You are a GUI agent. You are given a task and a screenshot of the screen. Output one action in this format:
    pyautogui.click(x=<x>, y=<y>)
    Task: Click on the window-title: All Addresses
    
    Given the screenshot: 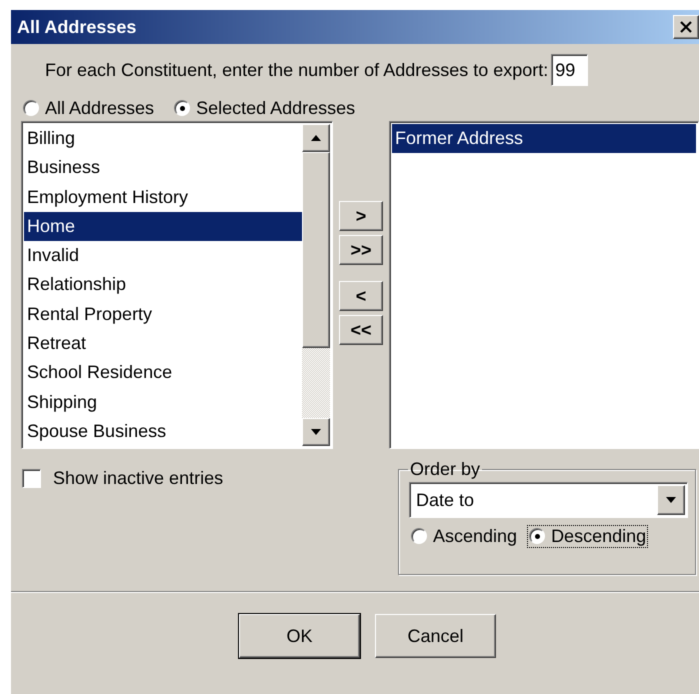 What is the action you would take?
    pyautogui.click(x=76, y=27)
    